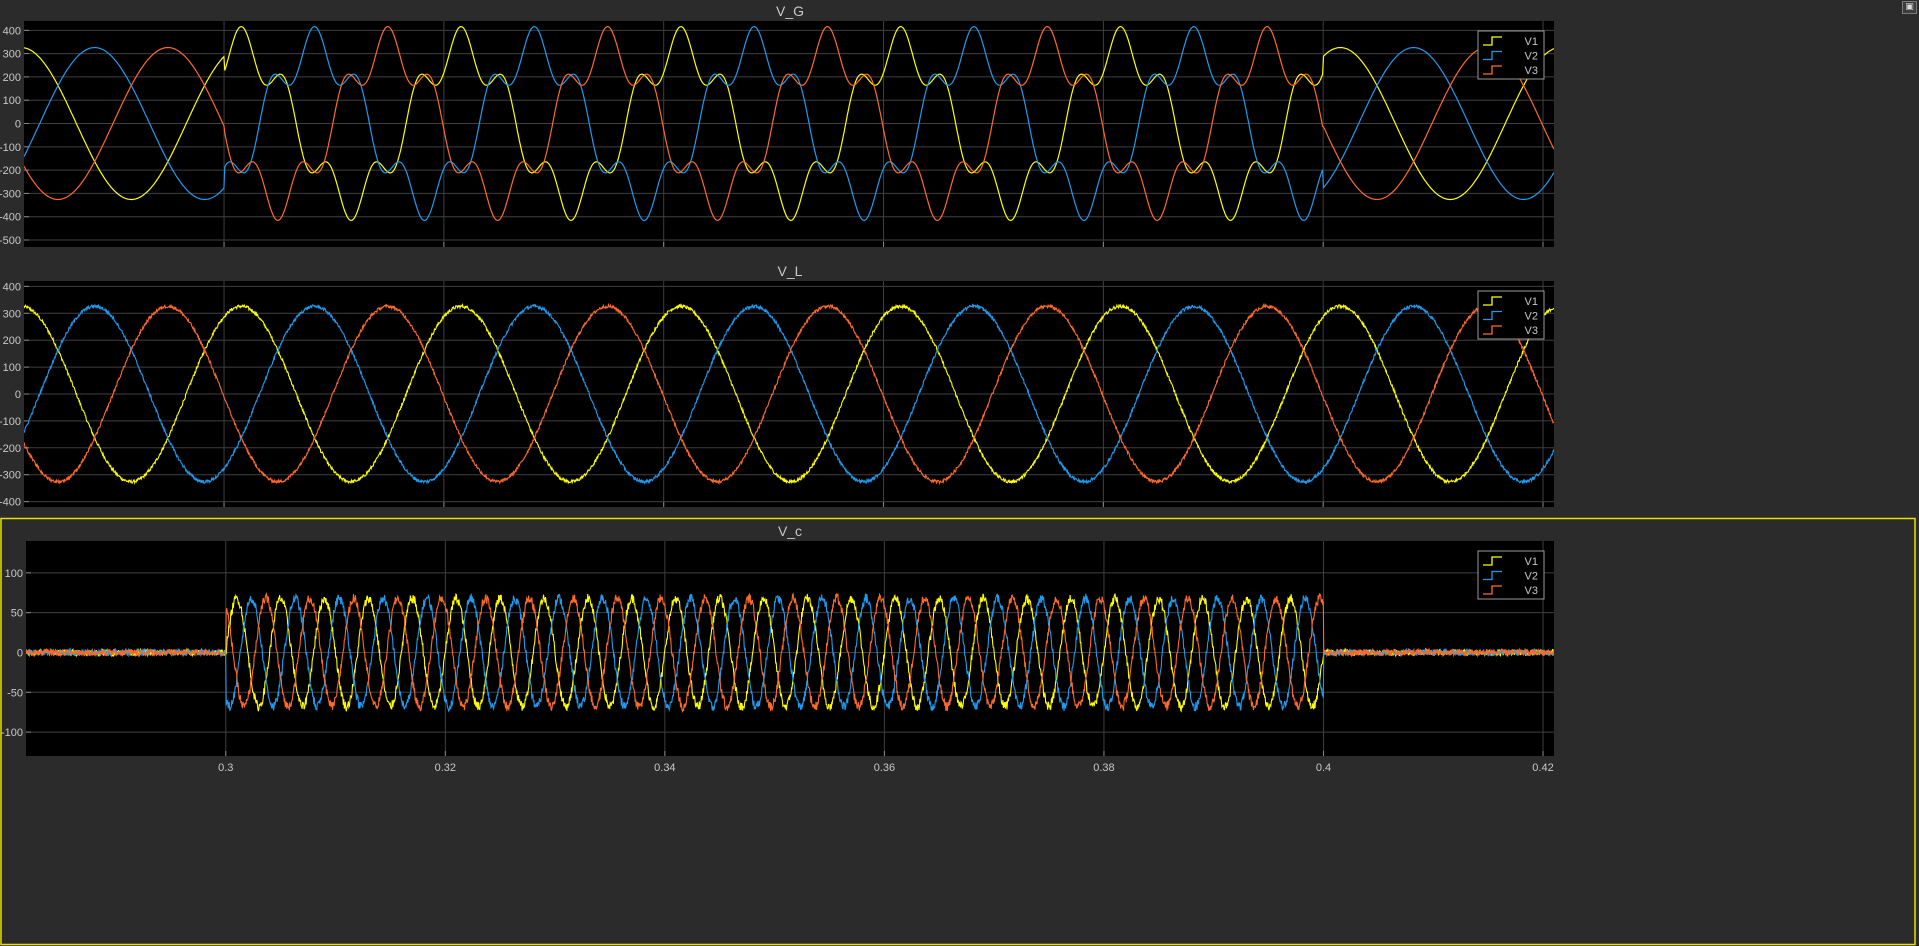  Describe the element at coordinates (10, 241) in the screenshot. I see `y-tick-label: -500` at that location.